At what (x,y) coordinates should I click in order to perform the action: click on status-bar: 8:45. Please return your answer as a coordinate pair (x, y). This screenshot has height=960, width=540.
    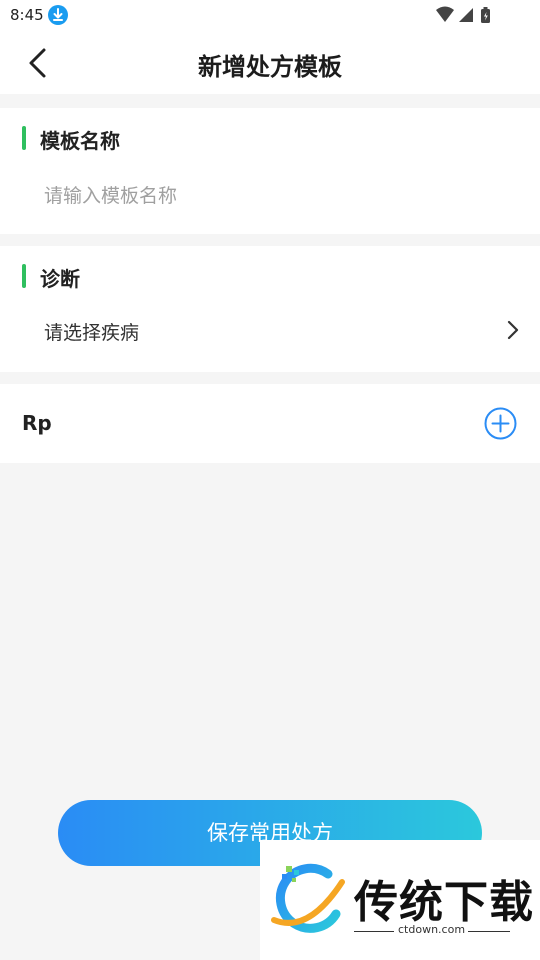
    Looking at the image, I should click on (270, 15).